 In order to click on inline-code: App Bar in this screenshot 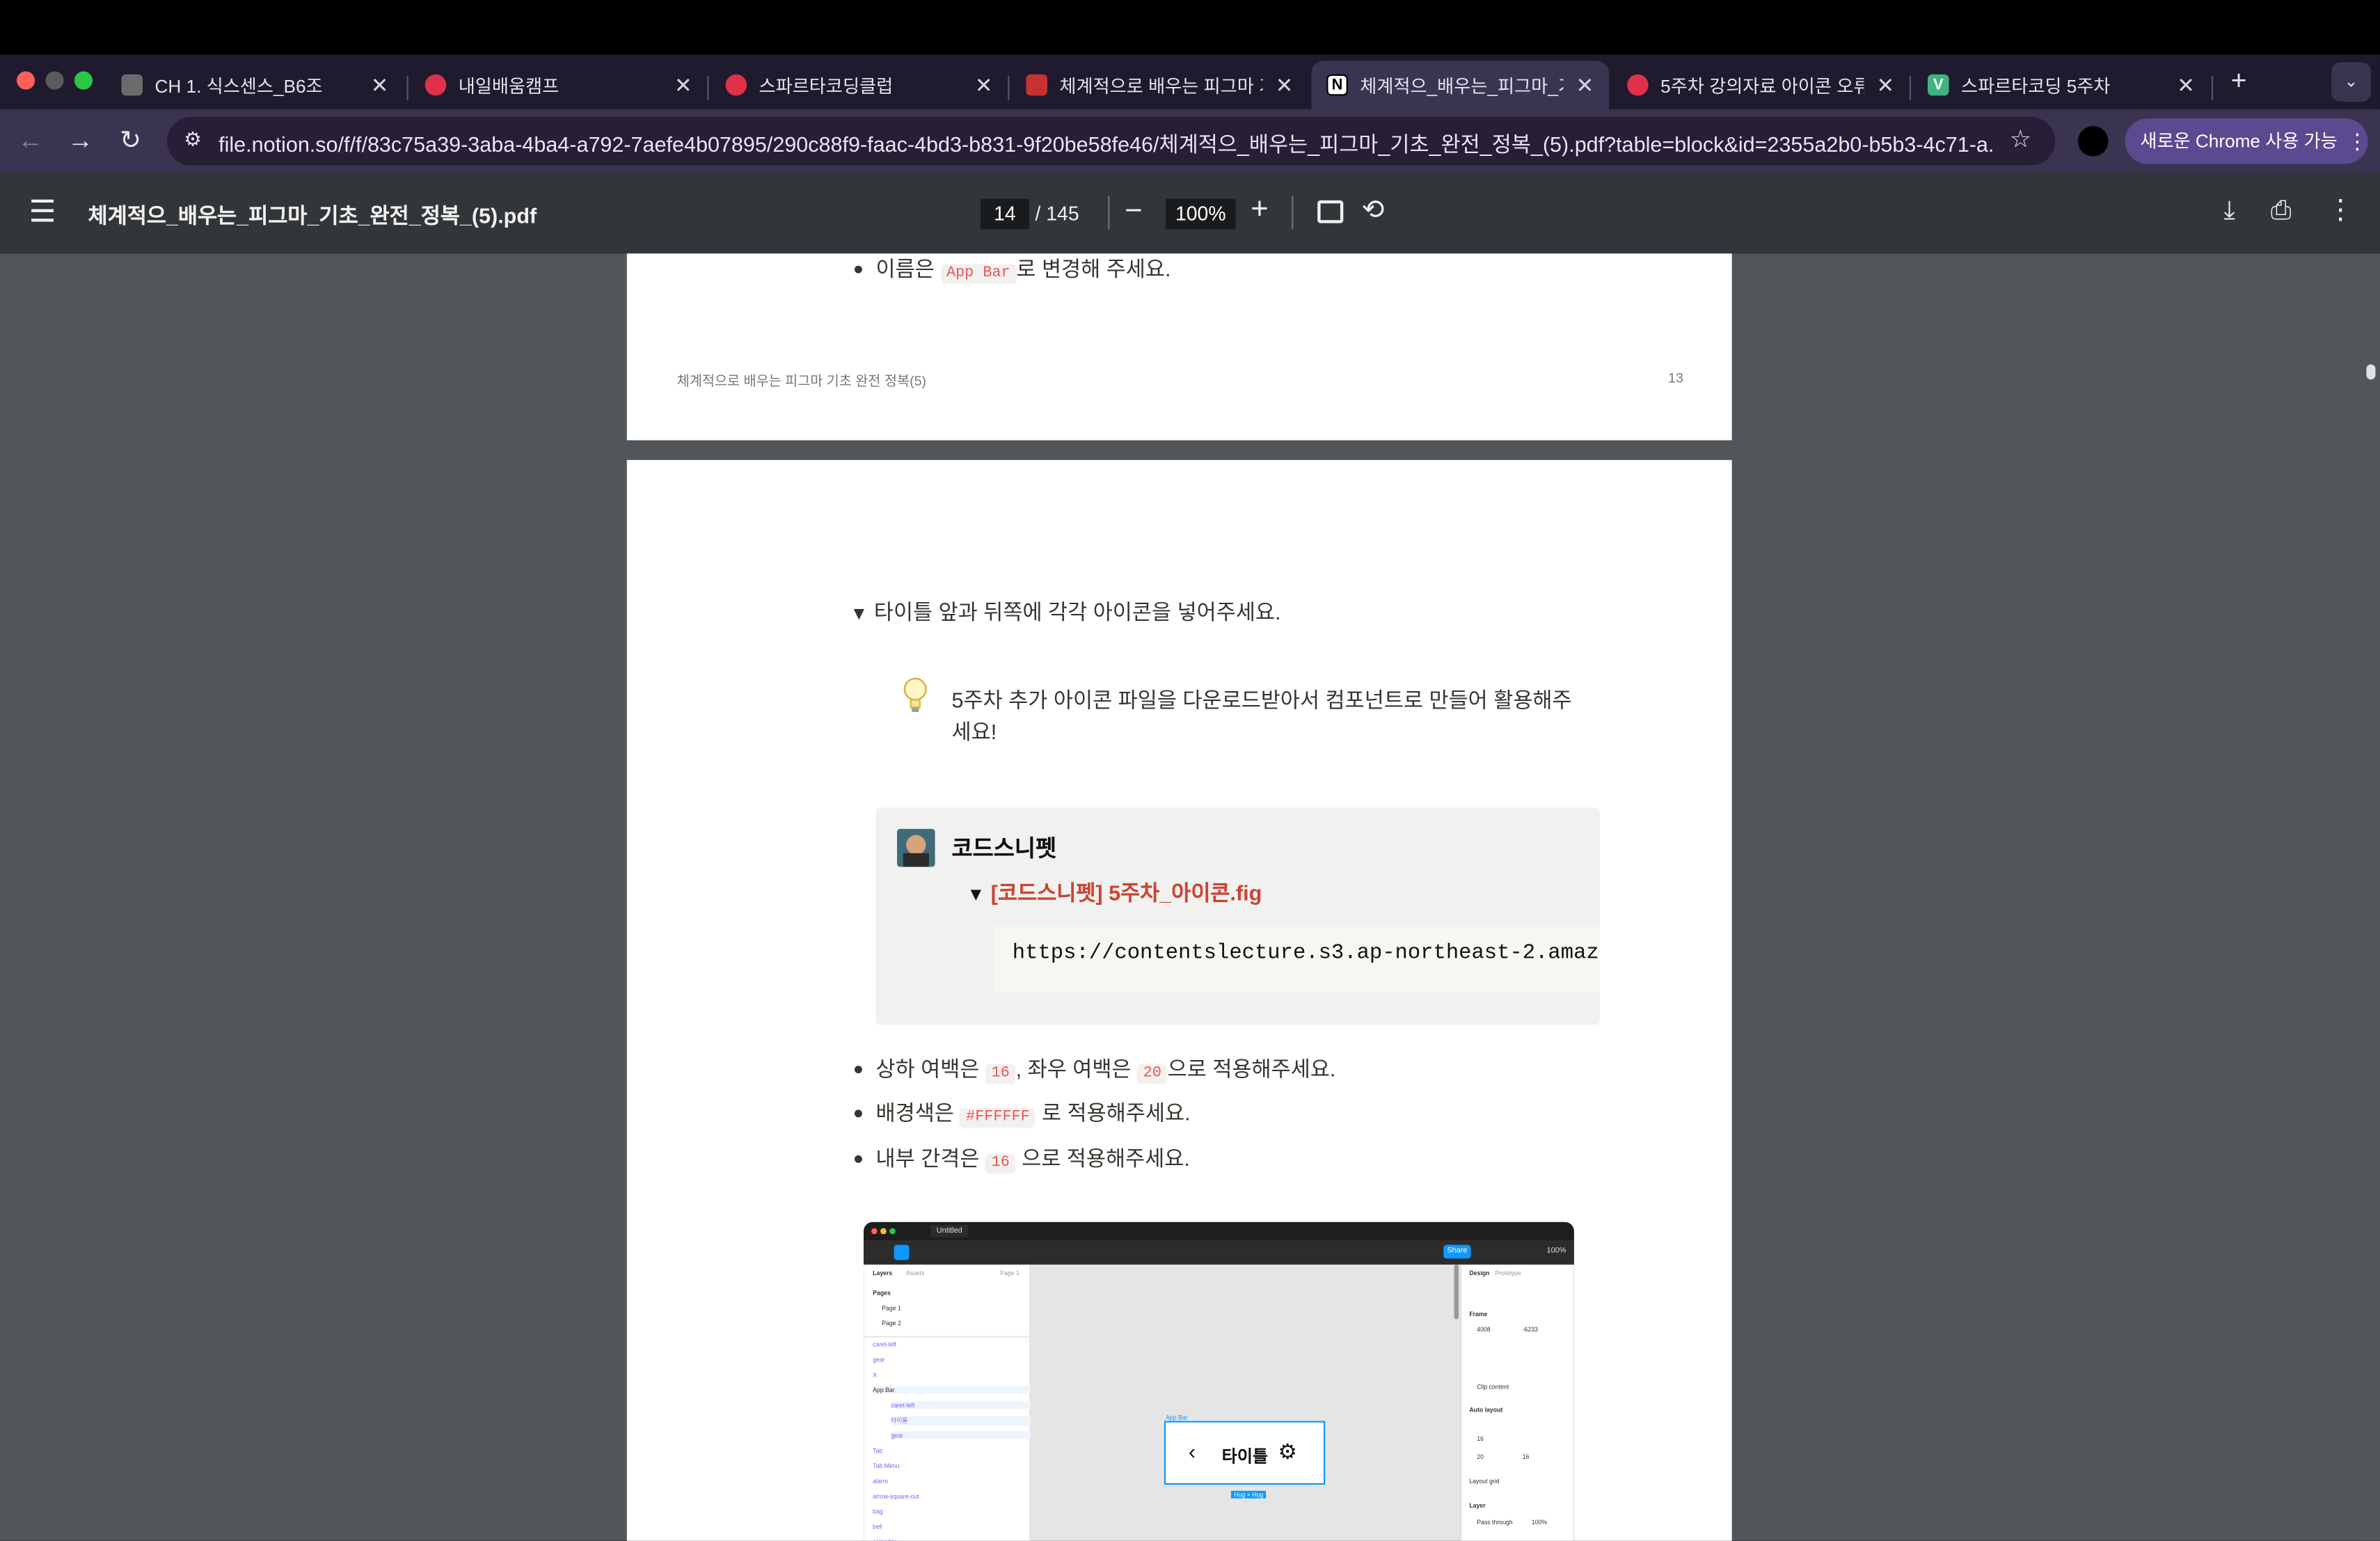, I will do `click(978, 274)`.